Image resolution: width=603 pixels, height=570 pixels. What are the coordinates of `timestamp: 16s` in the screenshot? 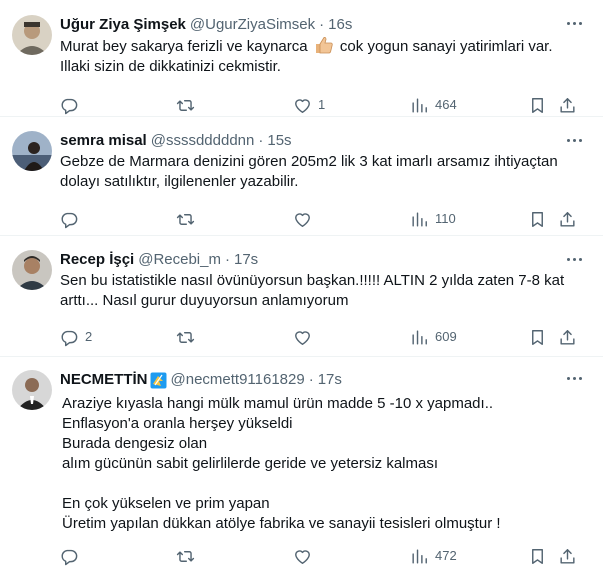 It's located at (340, 25).